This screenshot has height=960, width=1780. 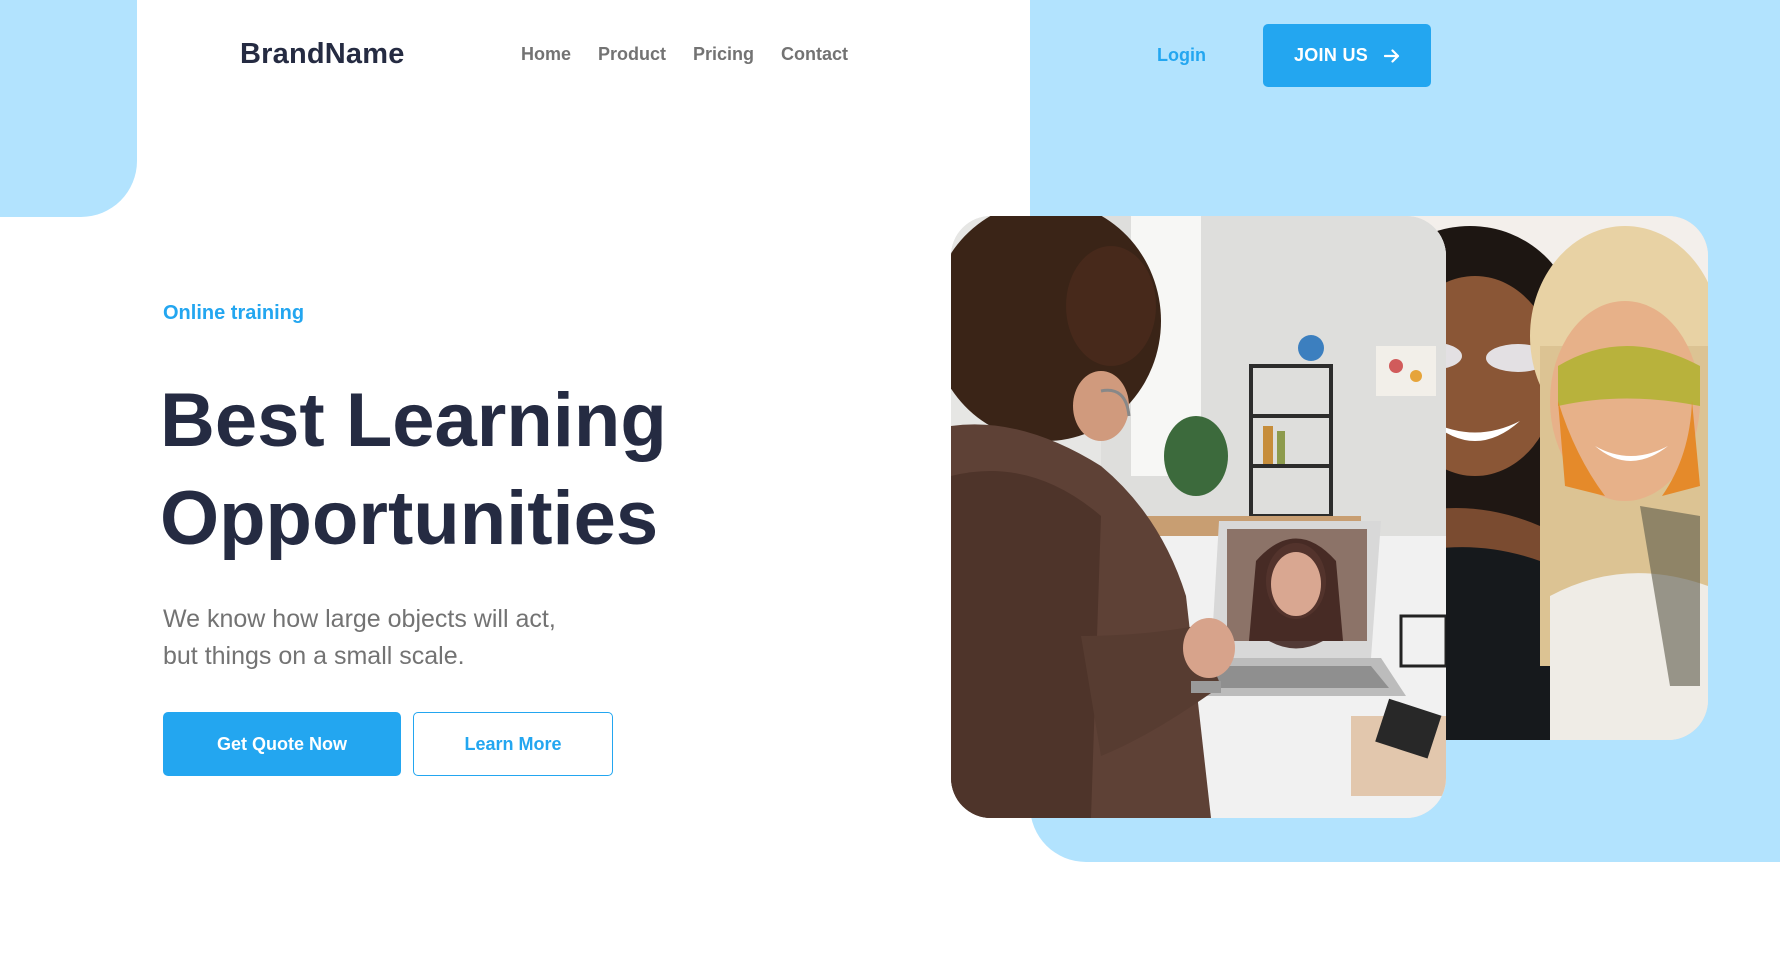 What do you see at coordinates (322, 54) in the screenshot?
I see `brand-logo: BrandName` at bounding box center [322, 54].